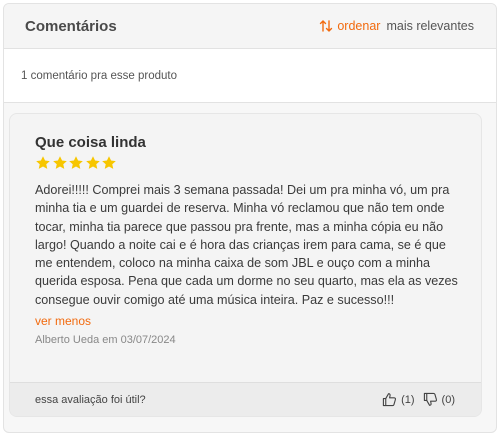 This screenshot has width=500, height=436. Describe the element at coordinates (248, 163) in the screenshot. I see `rating-stars` at that location.